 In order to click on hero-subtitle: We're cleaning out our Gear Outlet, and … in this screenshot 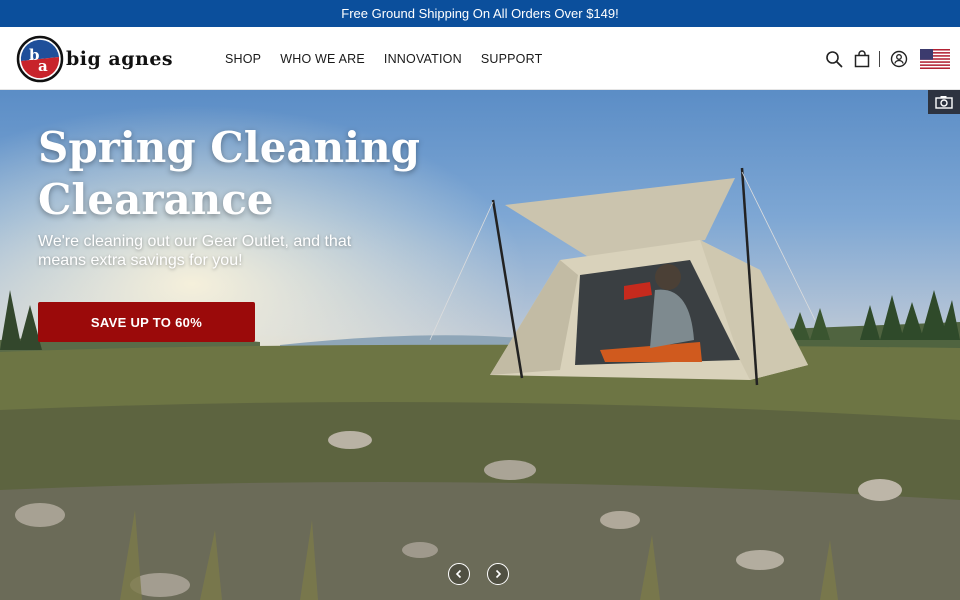, I will do `click(195, 251)`.